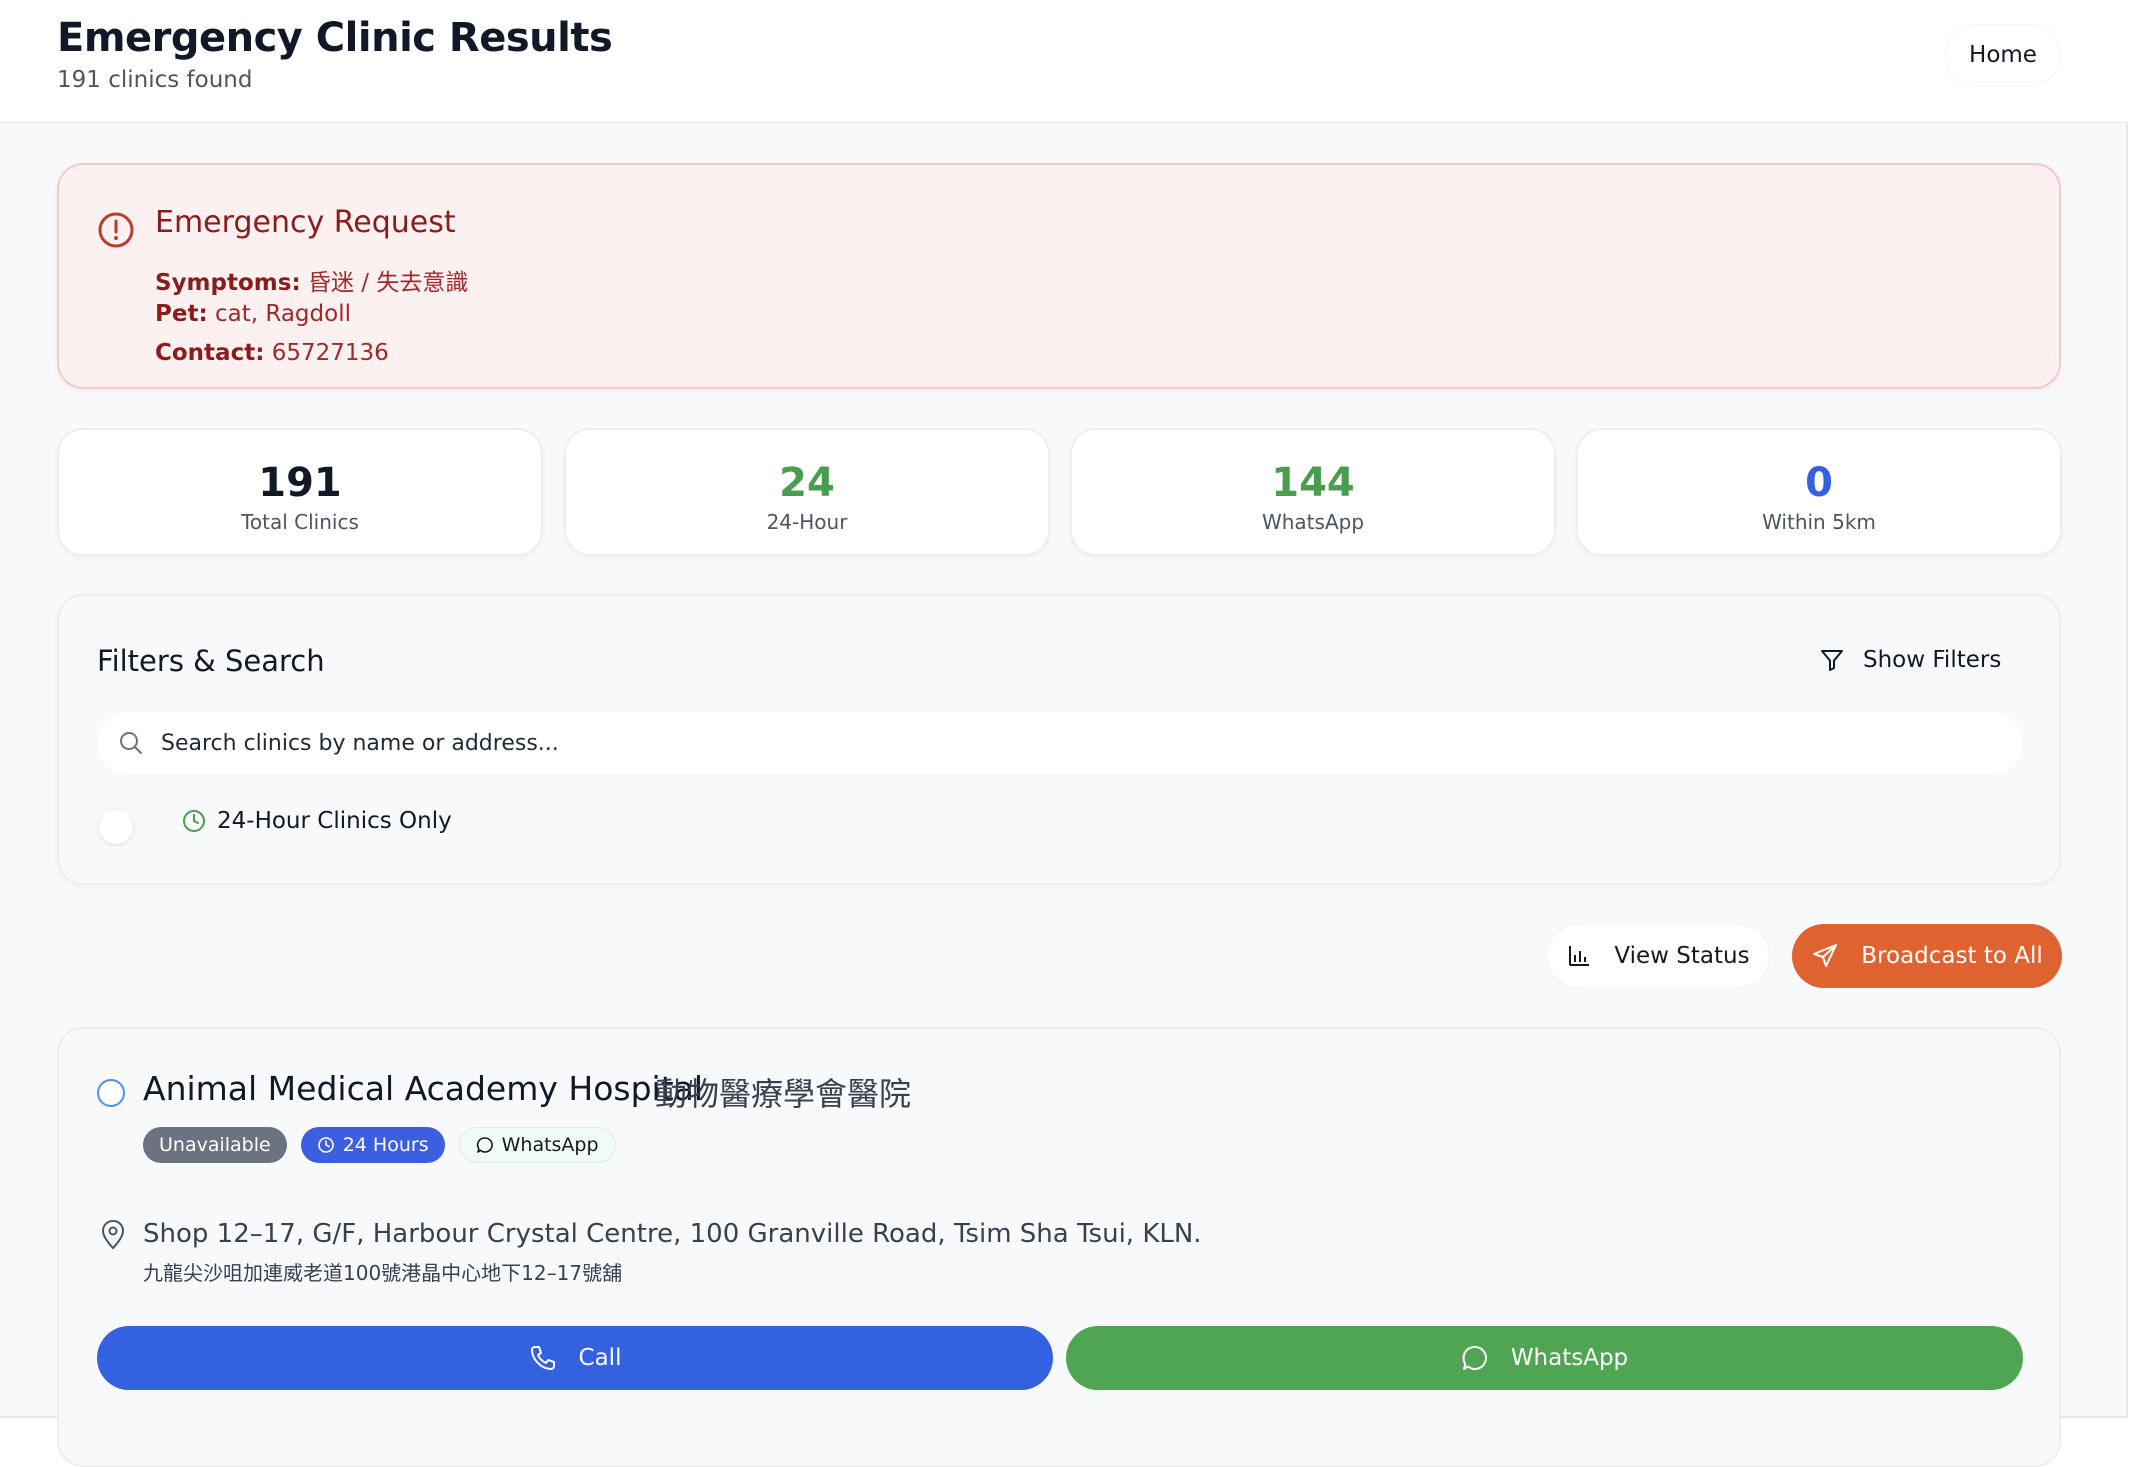  Describe the element at coordinates (1313, 522) in the screenshot. I see `stat-label: WhatsApp` at that location.